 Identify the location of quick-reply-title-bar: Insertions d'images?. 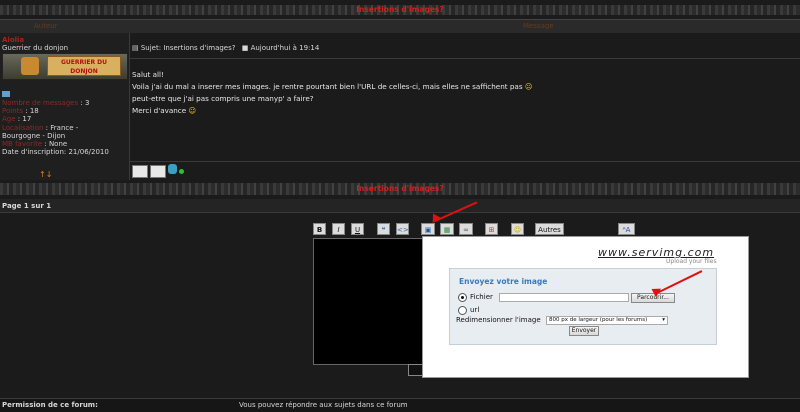
(400, 189).